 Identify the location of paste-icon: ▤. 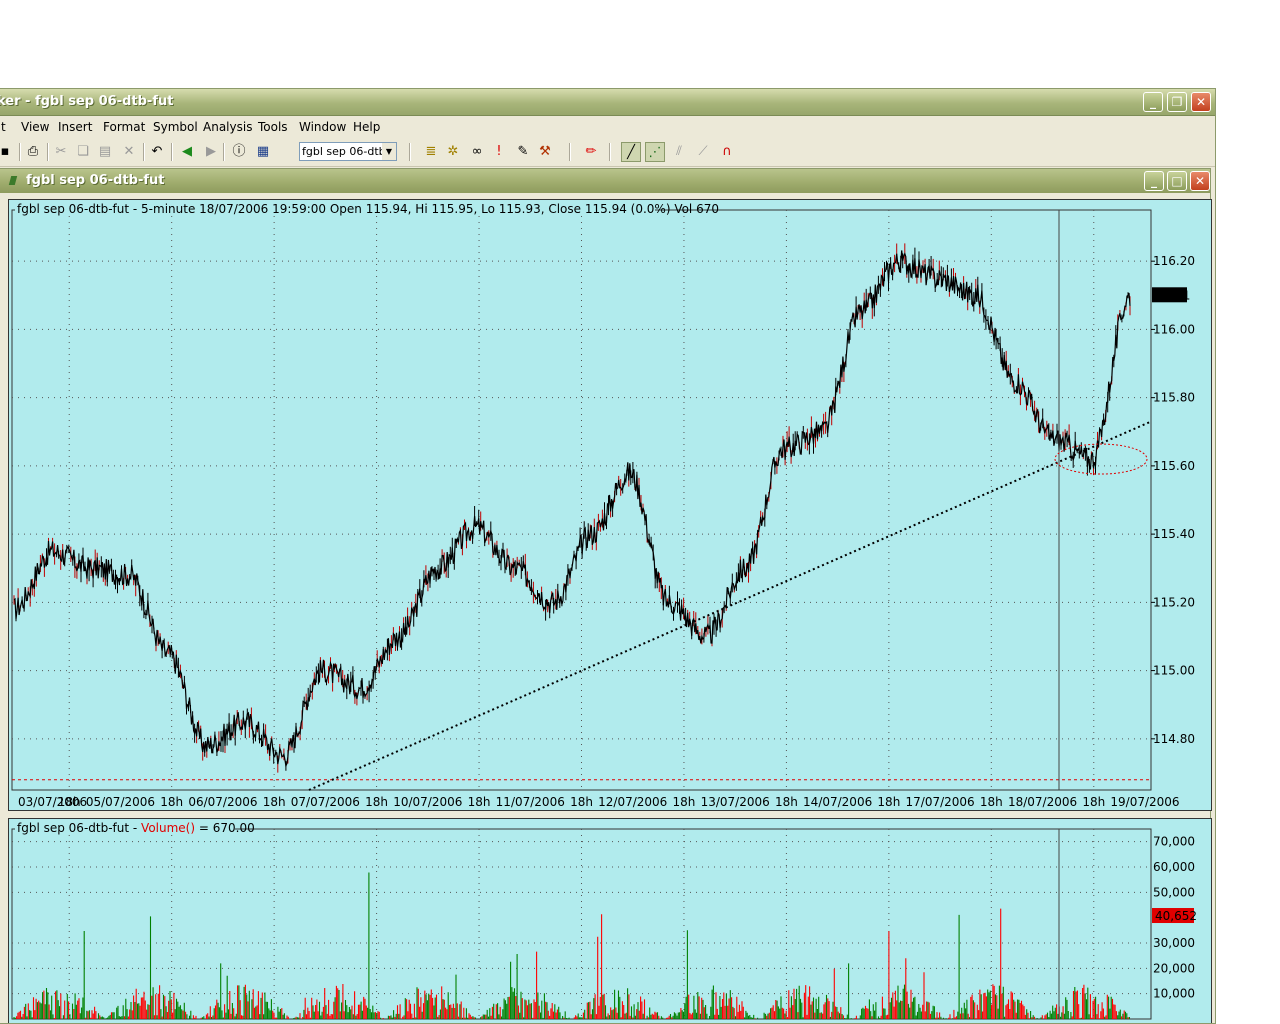
(105, 152).